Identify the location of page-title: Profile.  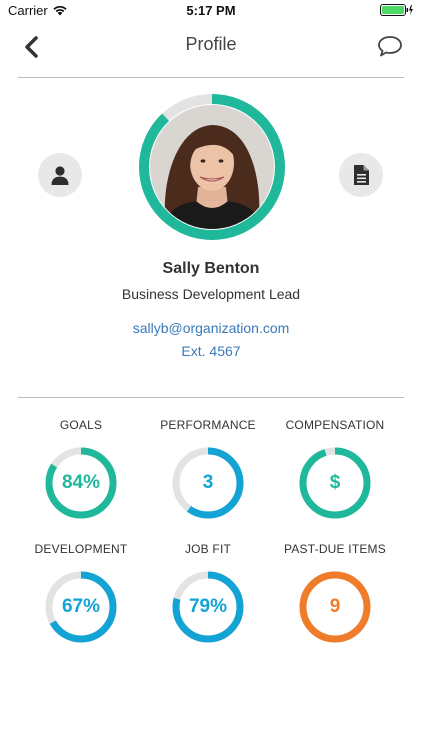
(211, 44).